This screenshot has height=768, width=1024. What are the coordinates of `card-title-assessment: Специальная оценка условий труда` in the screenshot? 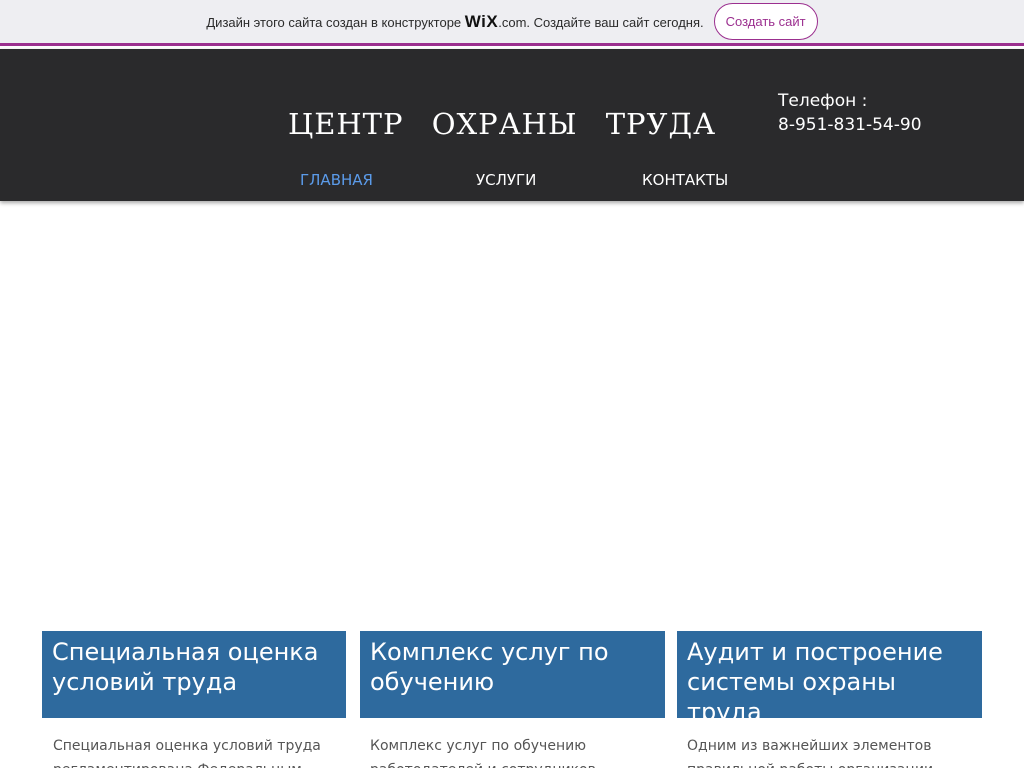 It's located at (194, 674).